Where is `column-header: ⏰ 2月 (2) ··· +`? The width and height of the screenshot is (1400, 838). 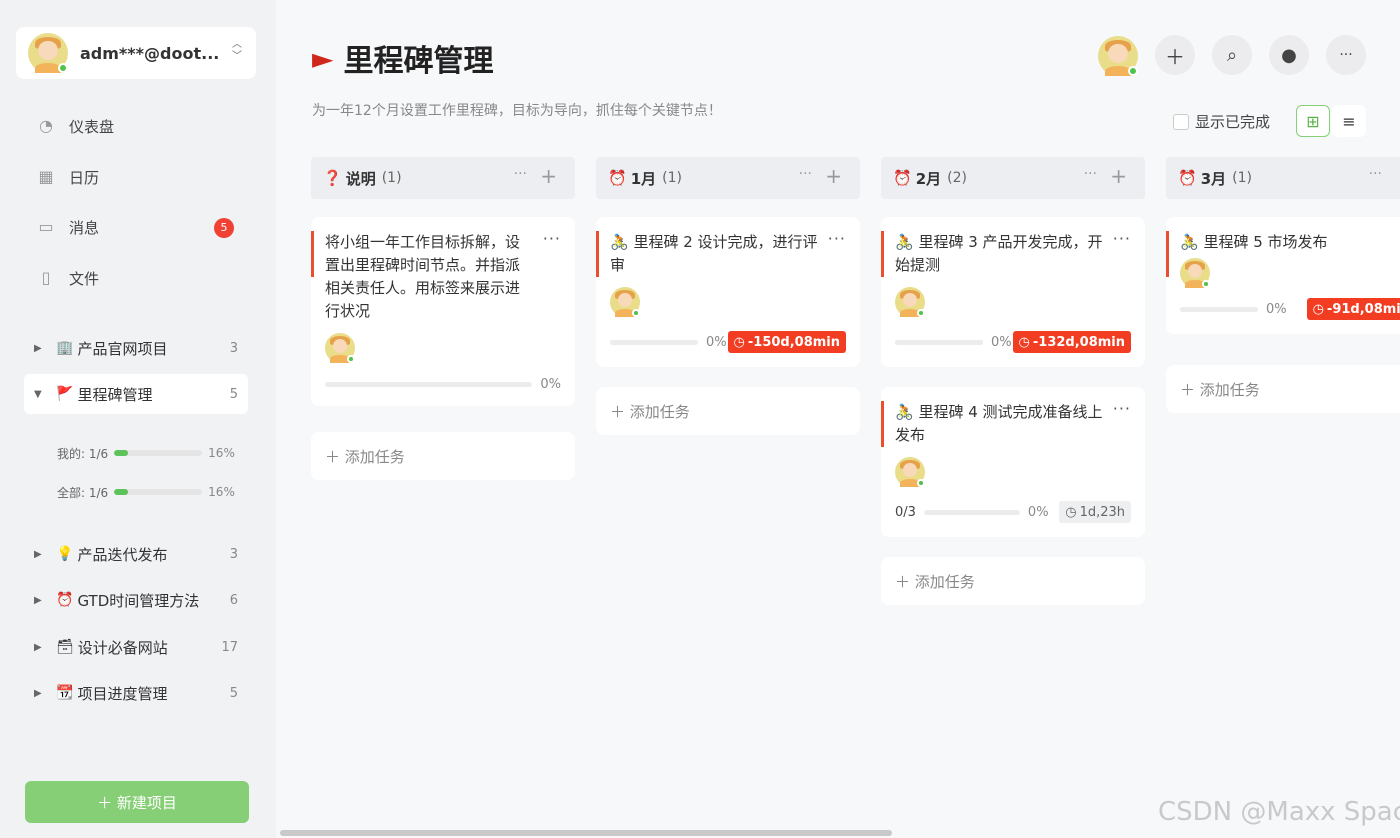
column-header: ⏰ 2月 (2) ··· + is located at coordinates (1013, 178).